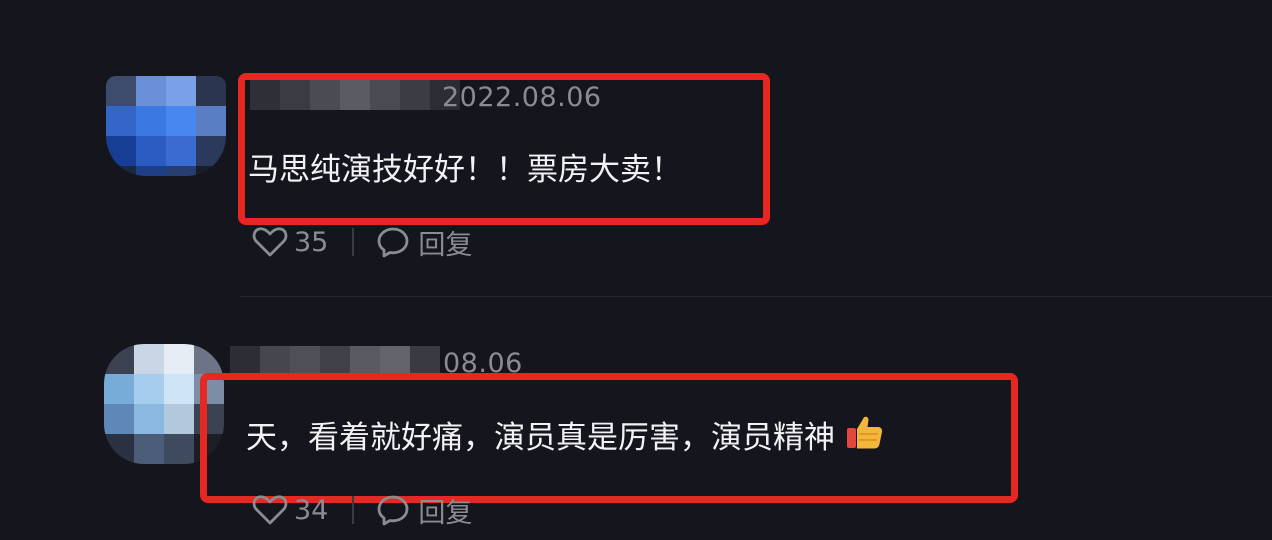 The image size is (1272, 540). I want to click on avatar, so click(166, 126).